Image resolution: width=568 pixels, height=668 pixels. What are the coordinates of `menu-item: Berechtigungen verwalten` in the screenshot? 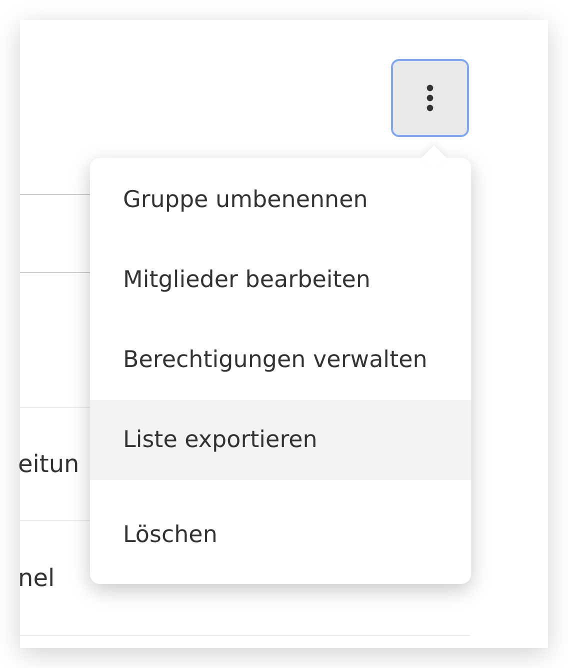 It's located at (280, 360).